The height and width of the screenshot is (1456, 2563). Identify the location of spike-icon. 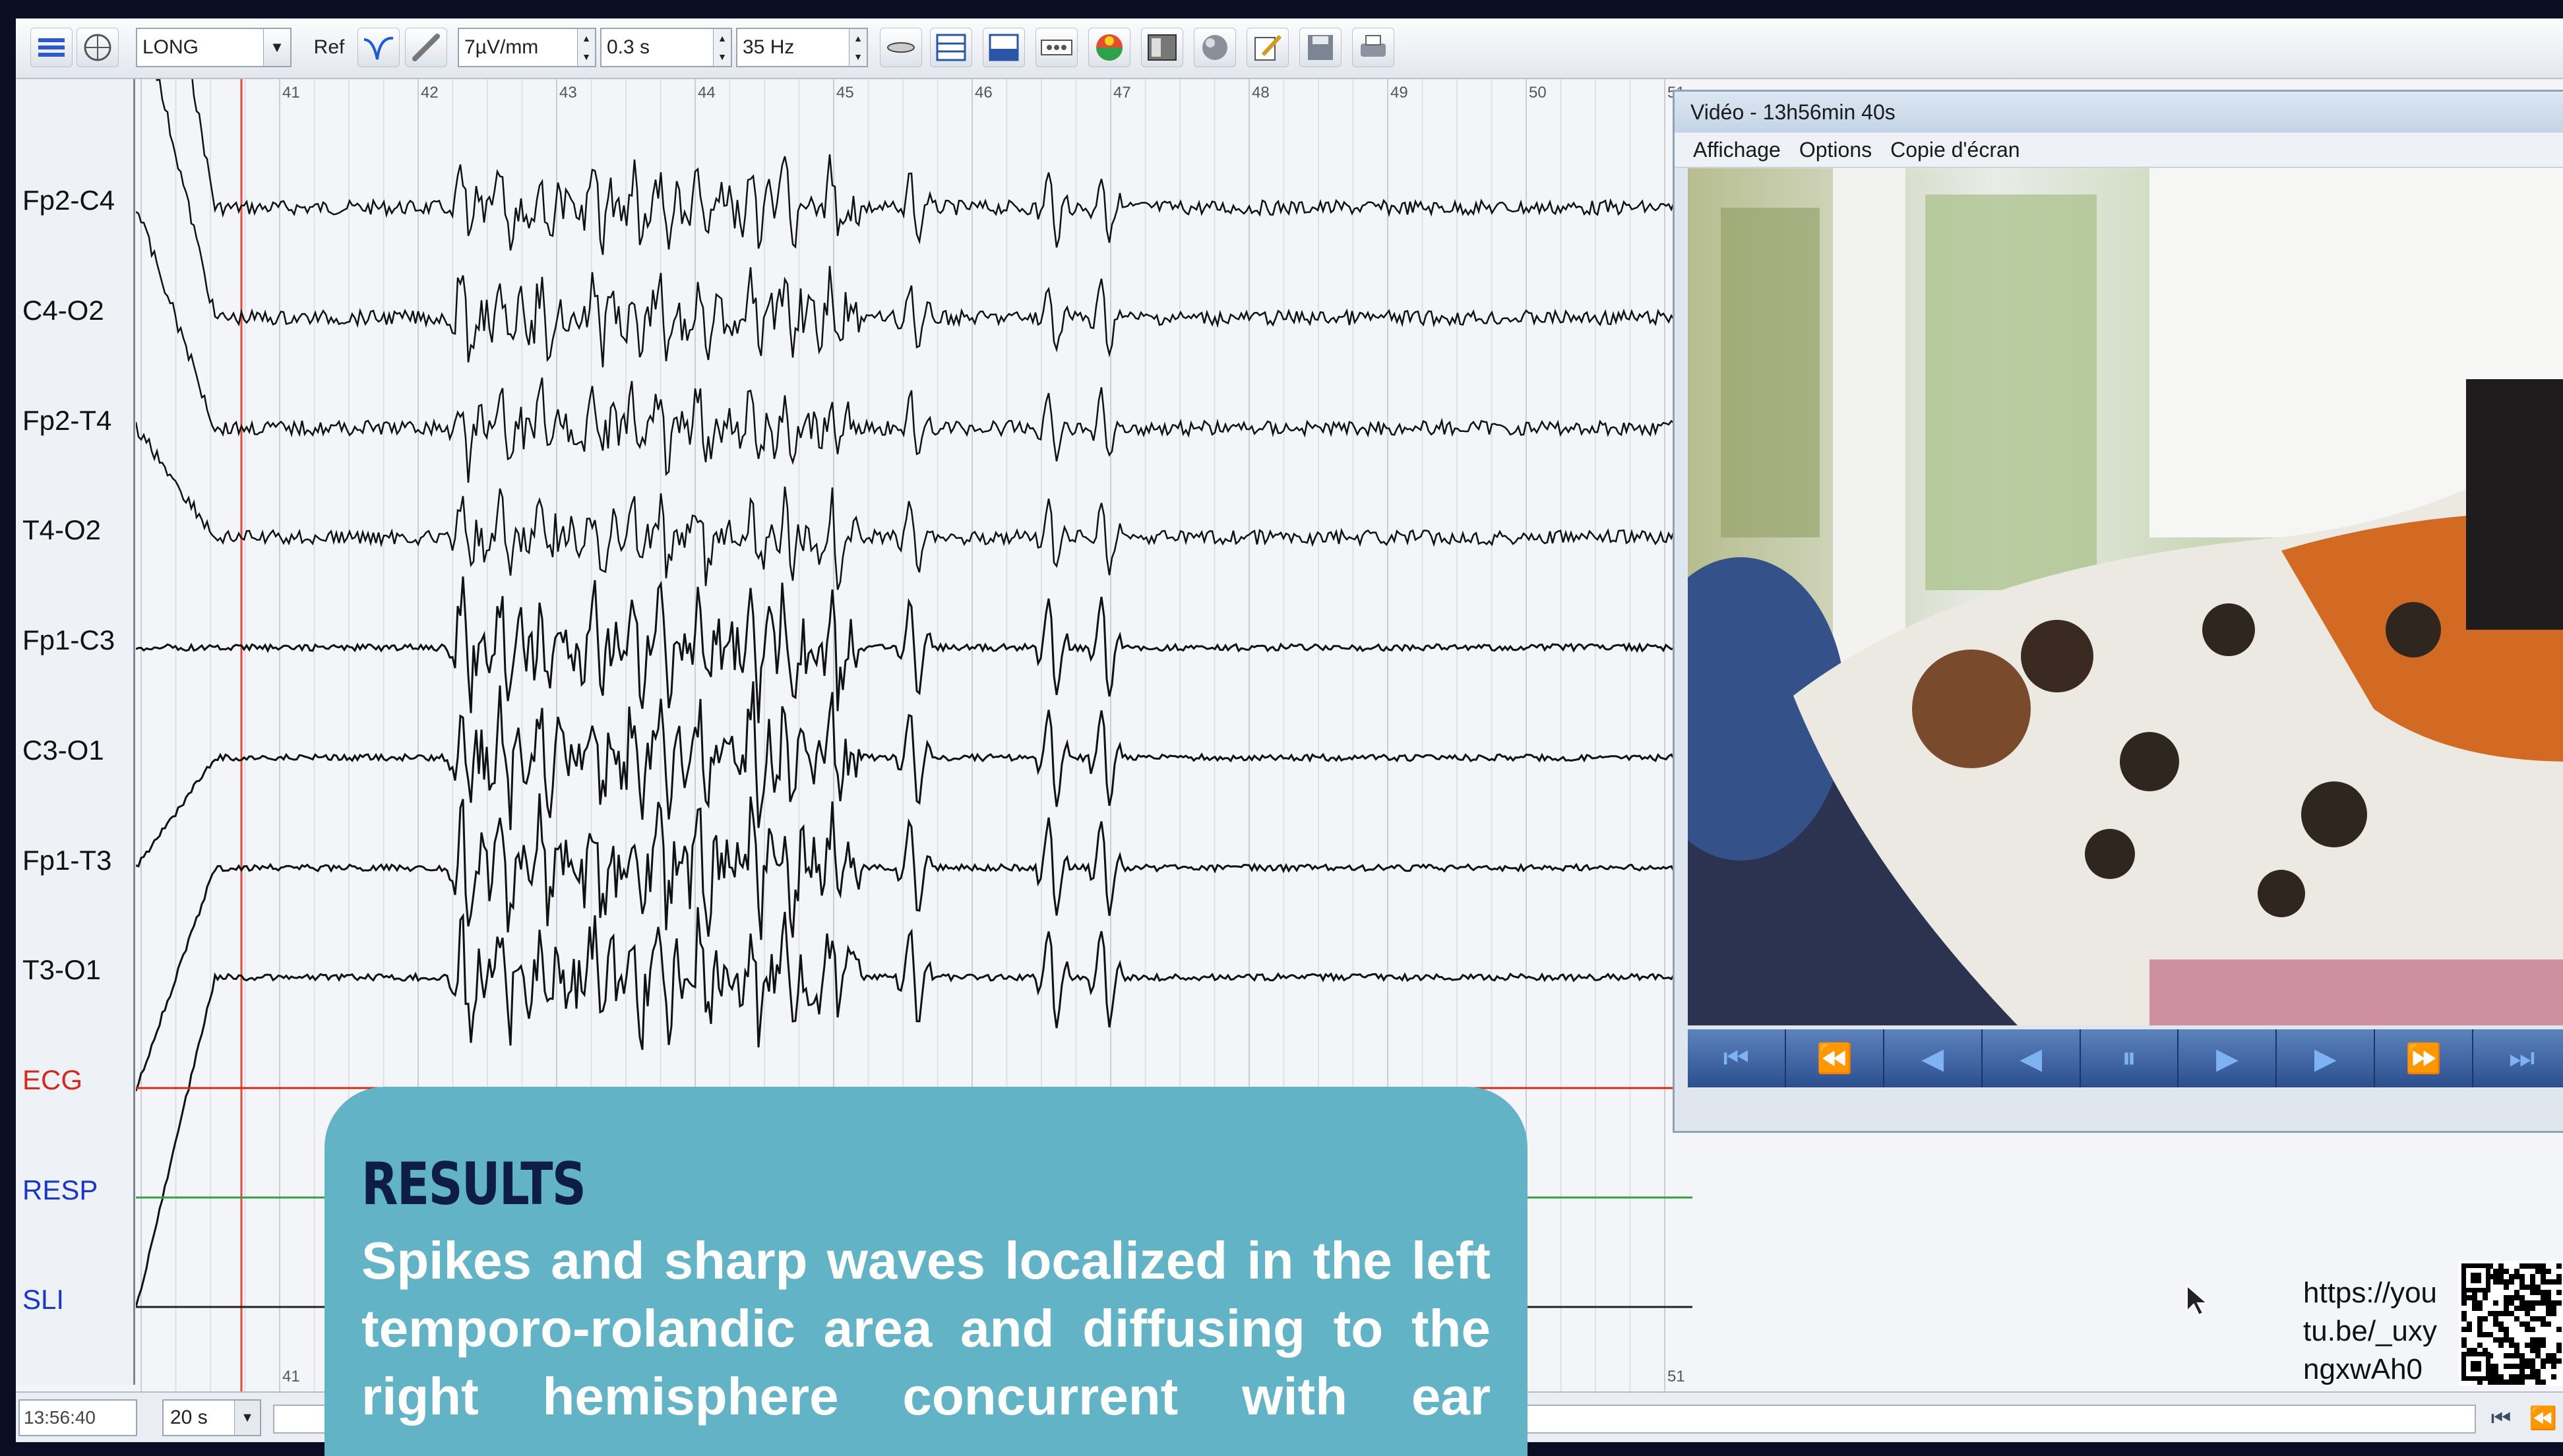
(378, 48).